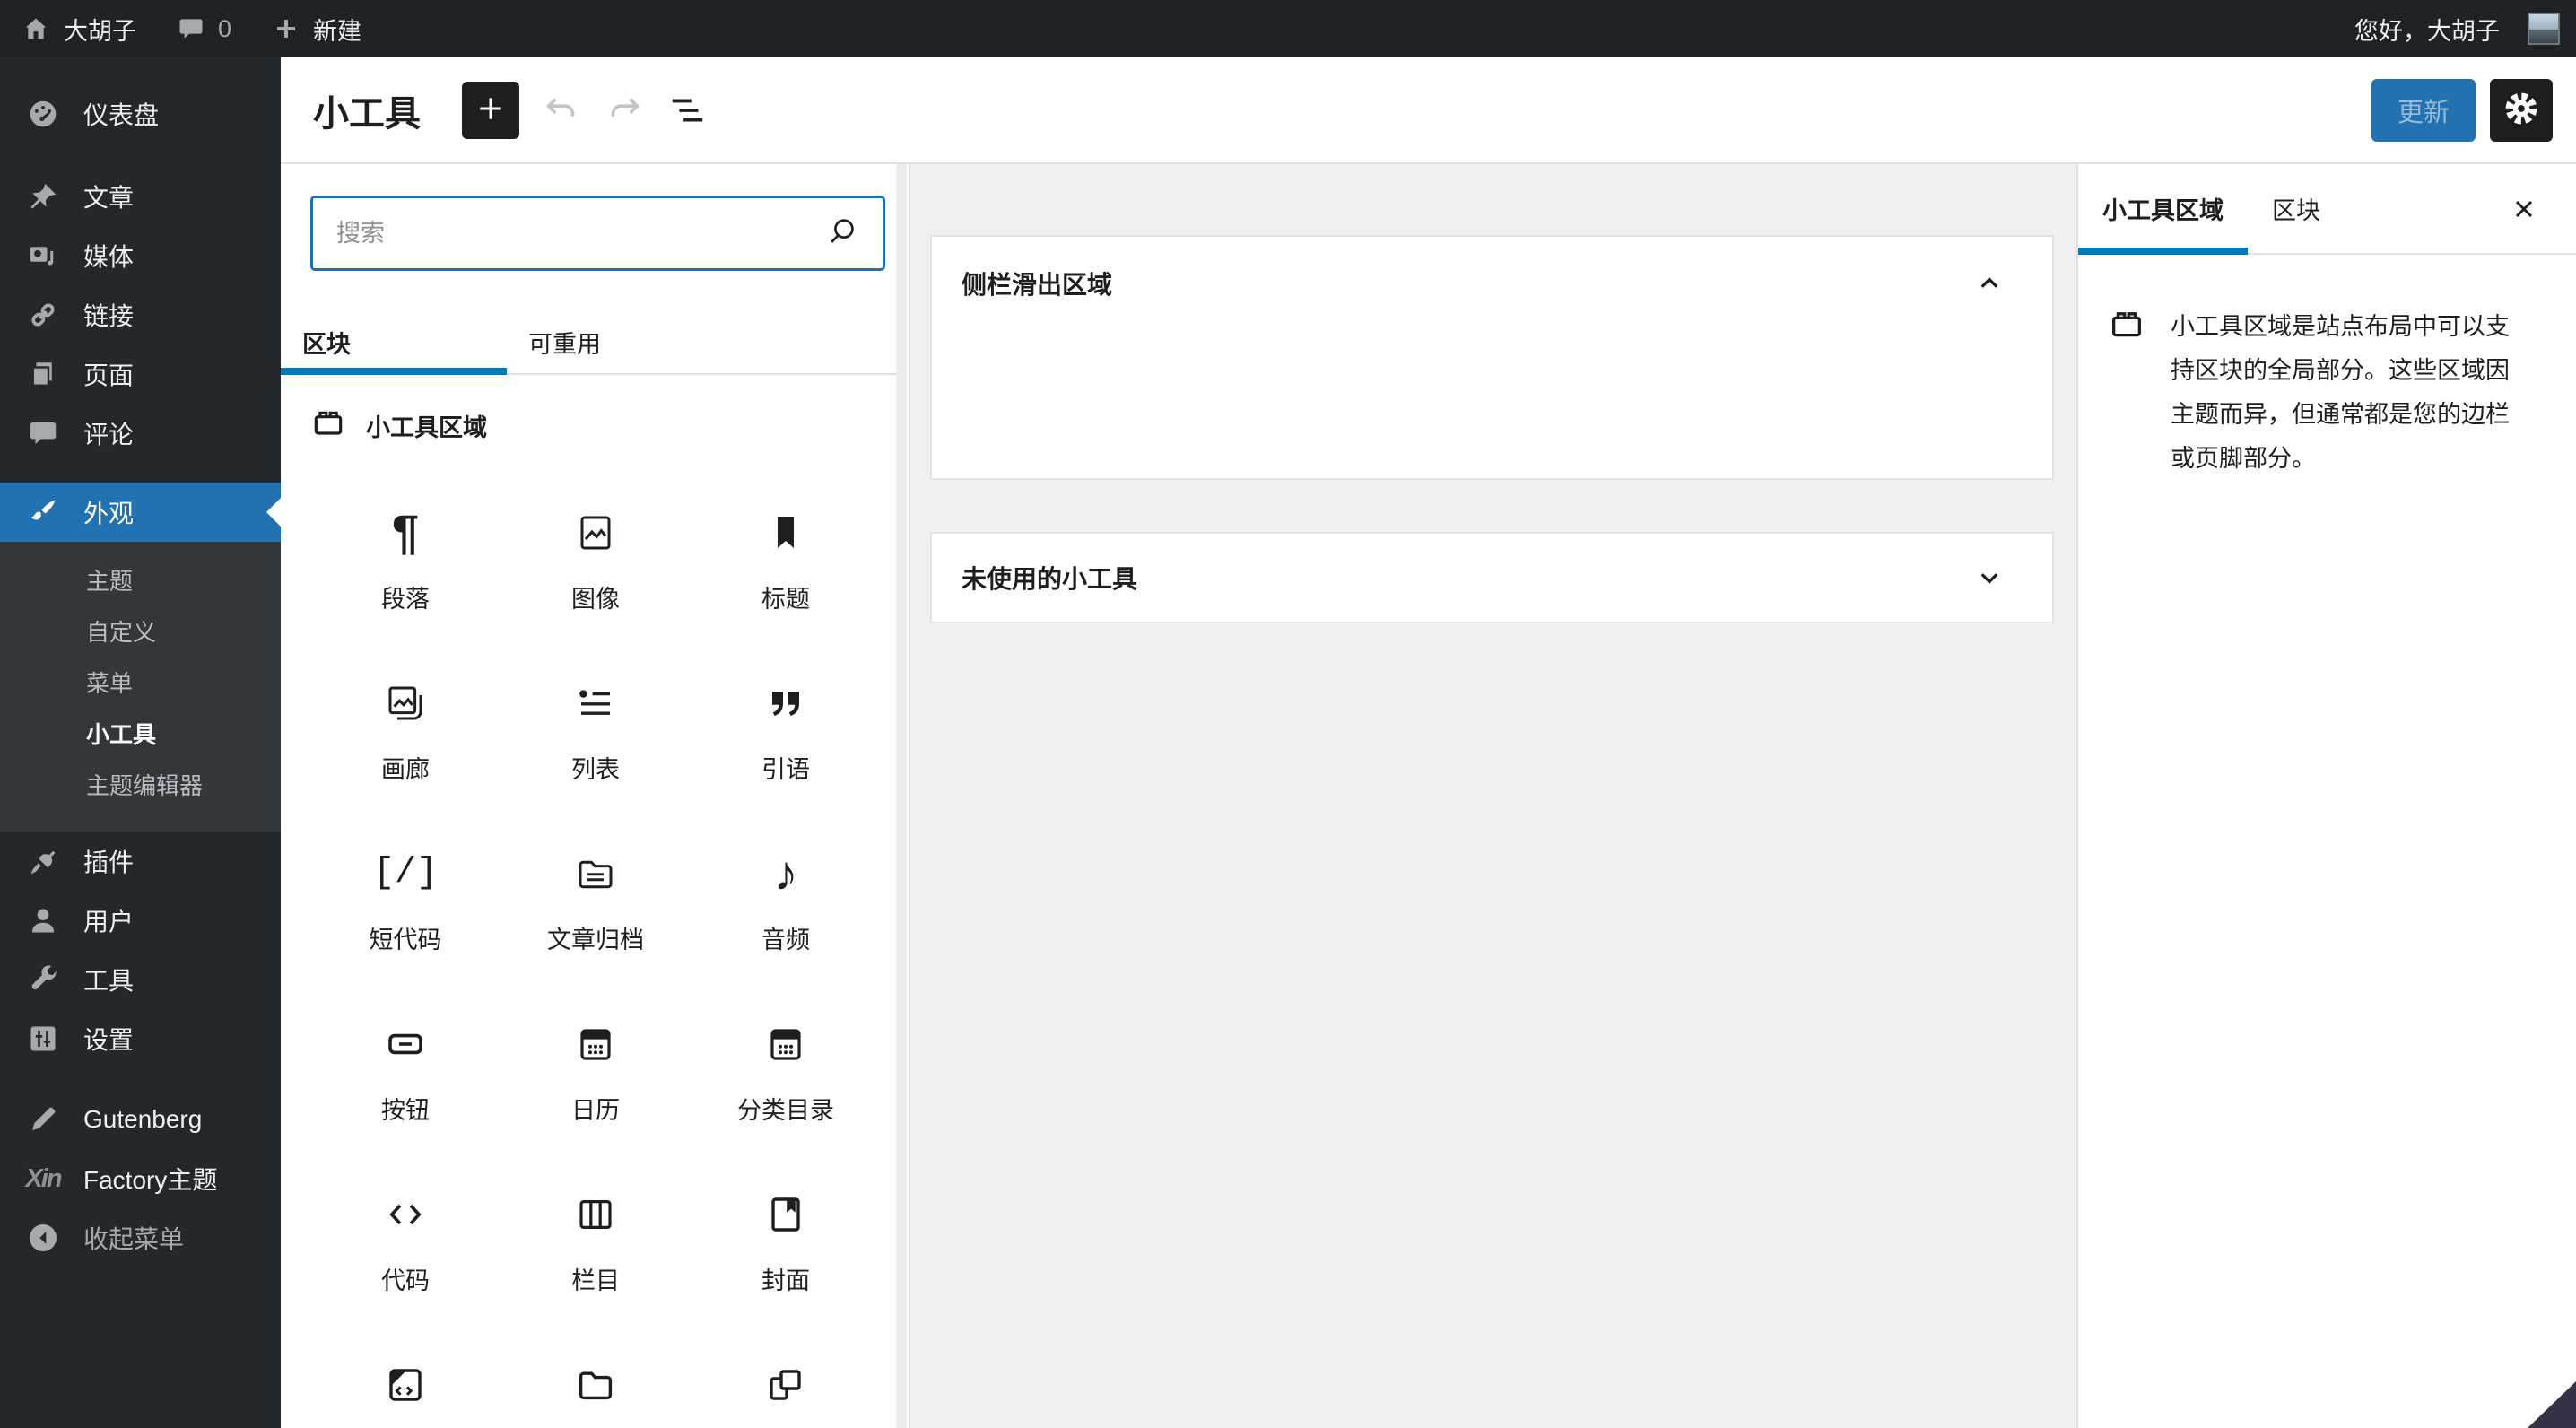 This screenshot has width=2576, height=1428. Describe the element at coordinates (786, 567) in the screenshot. I see `block-item-heading: 标题` at that location.